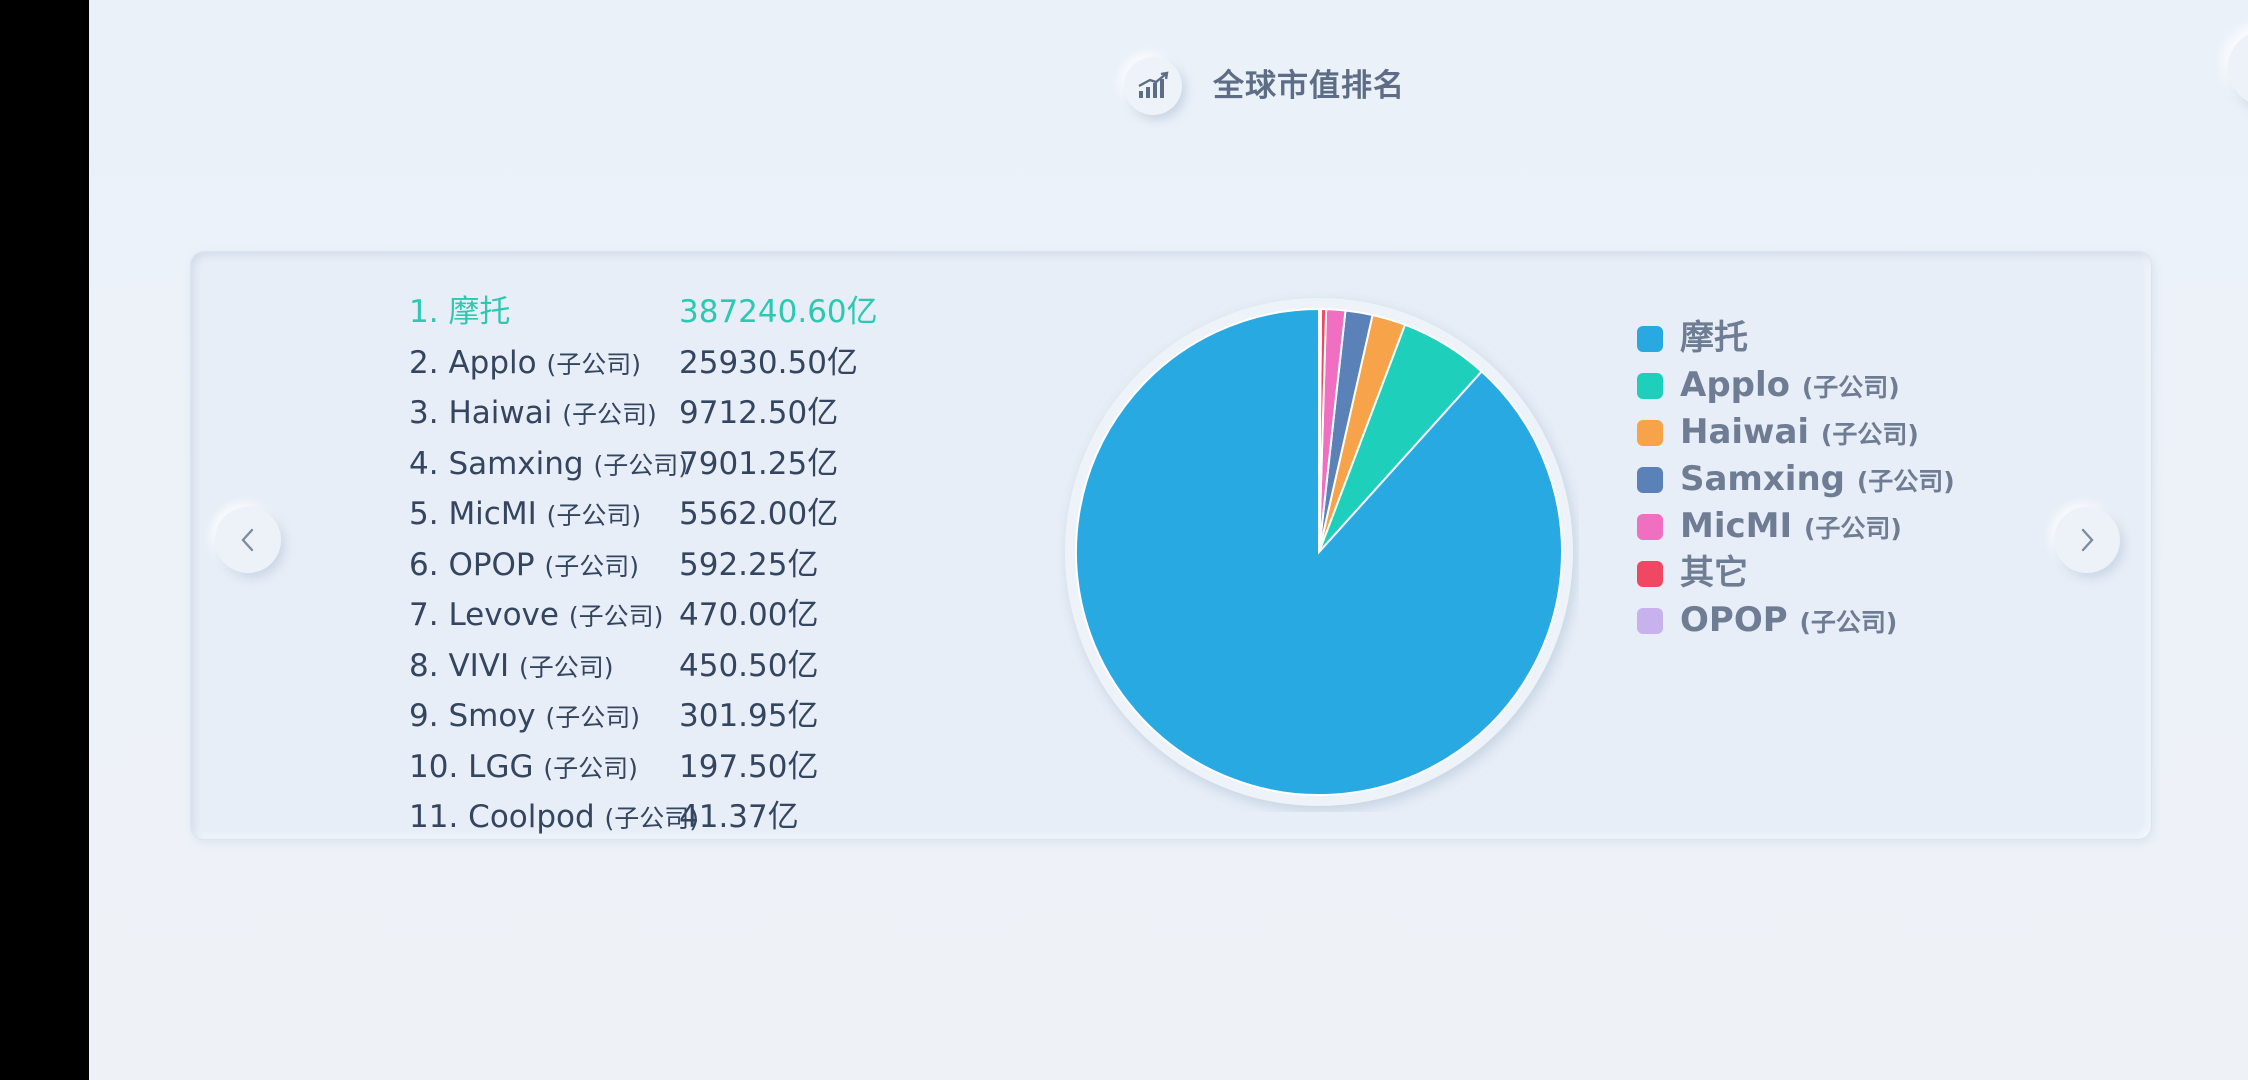 This screenshot has height=1080, width=2248. I want to click on market-value: 197.50亿, so click(749, 766).